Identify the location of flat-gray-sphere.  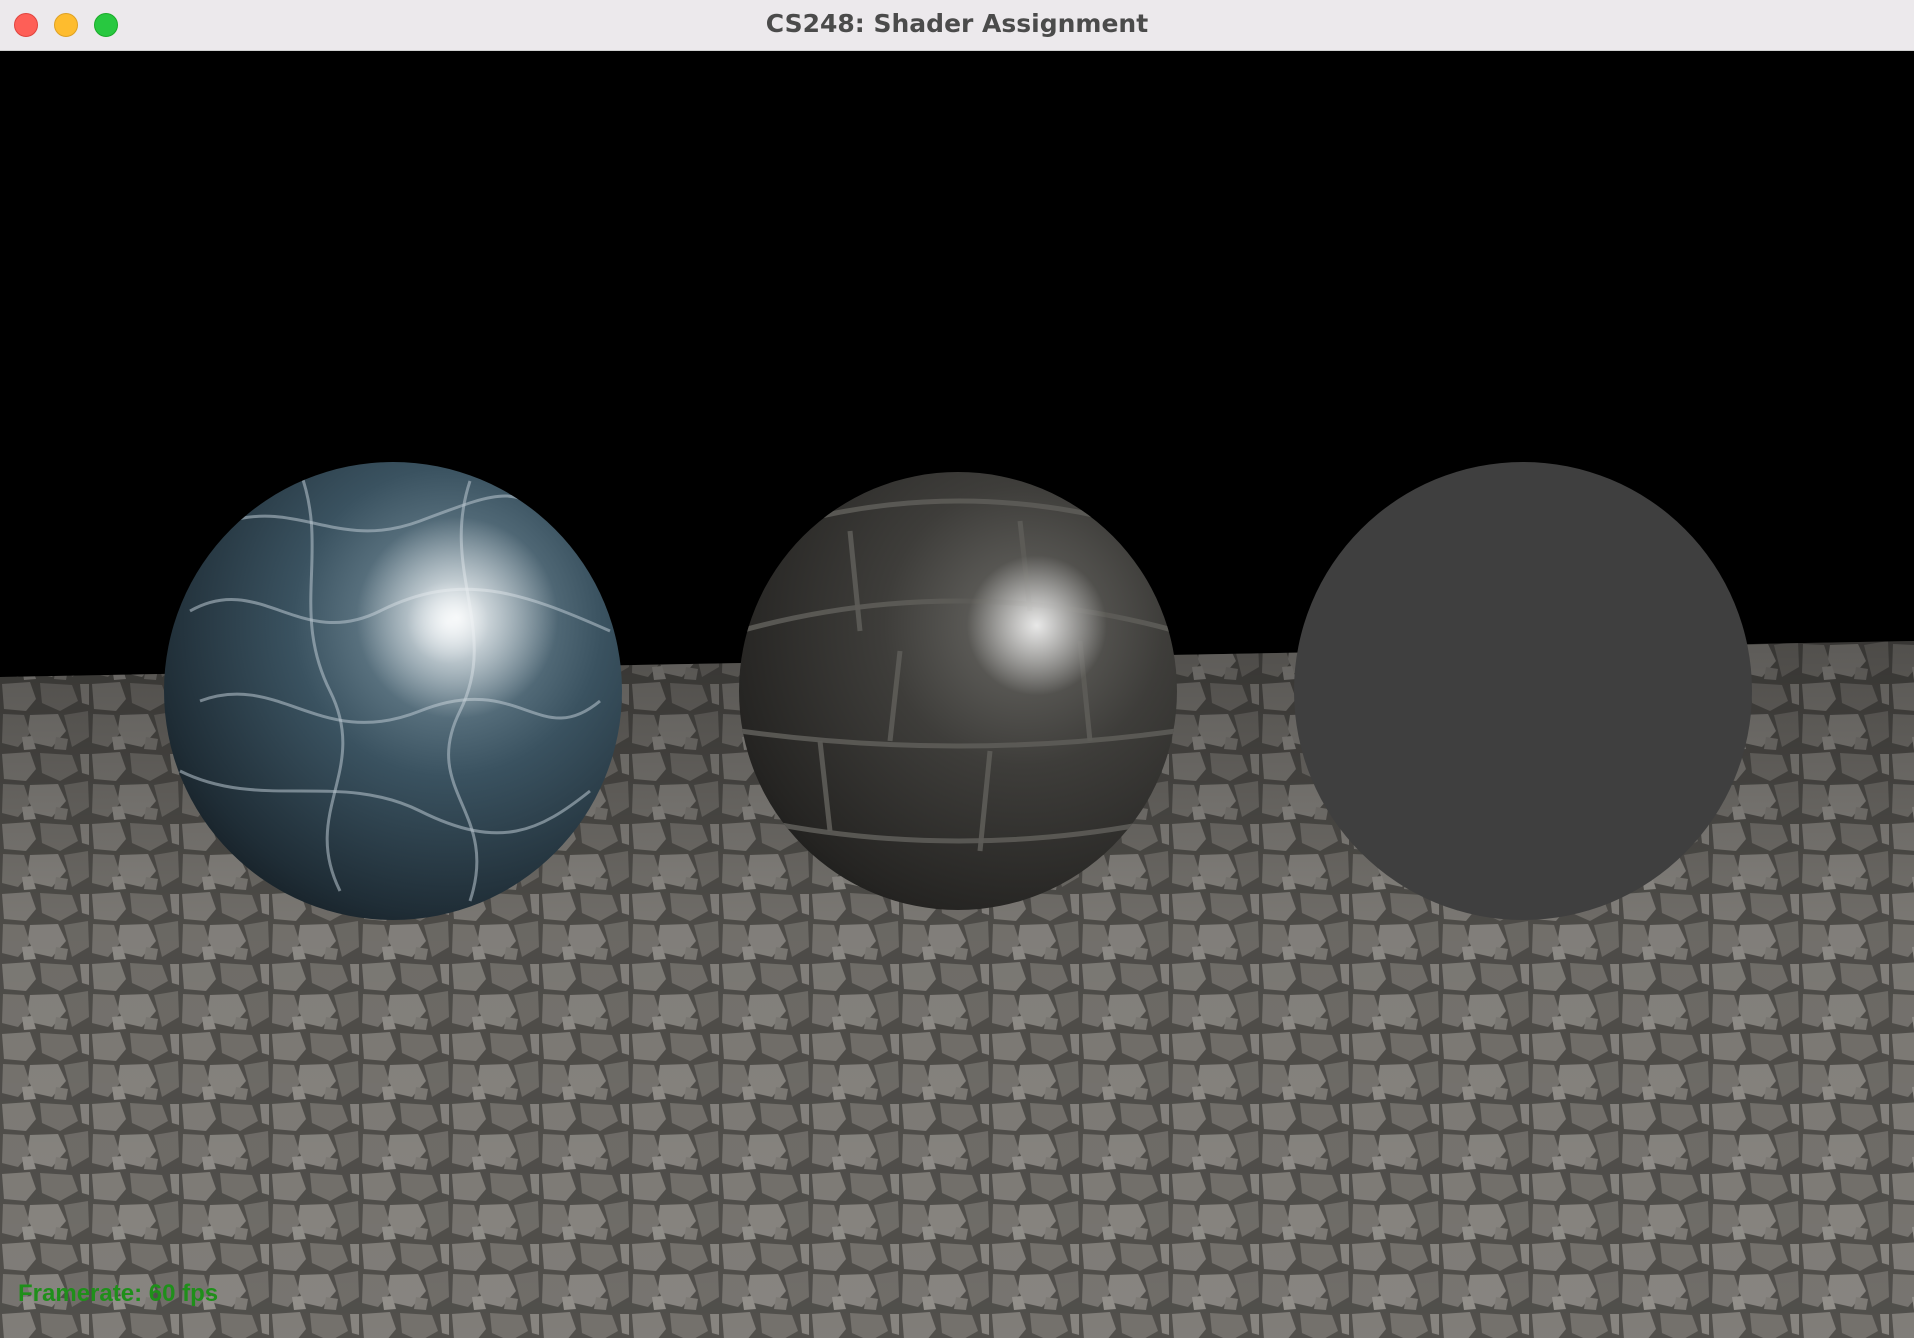
(1523, 691).